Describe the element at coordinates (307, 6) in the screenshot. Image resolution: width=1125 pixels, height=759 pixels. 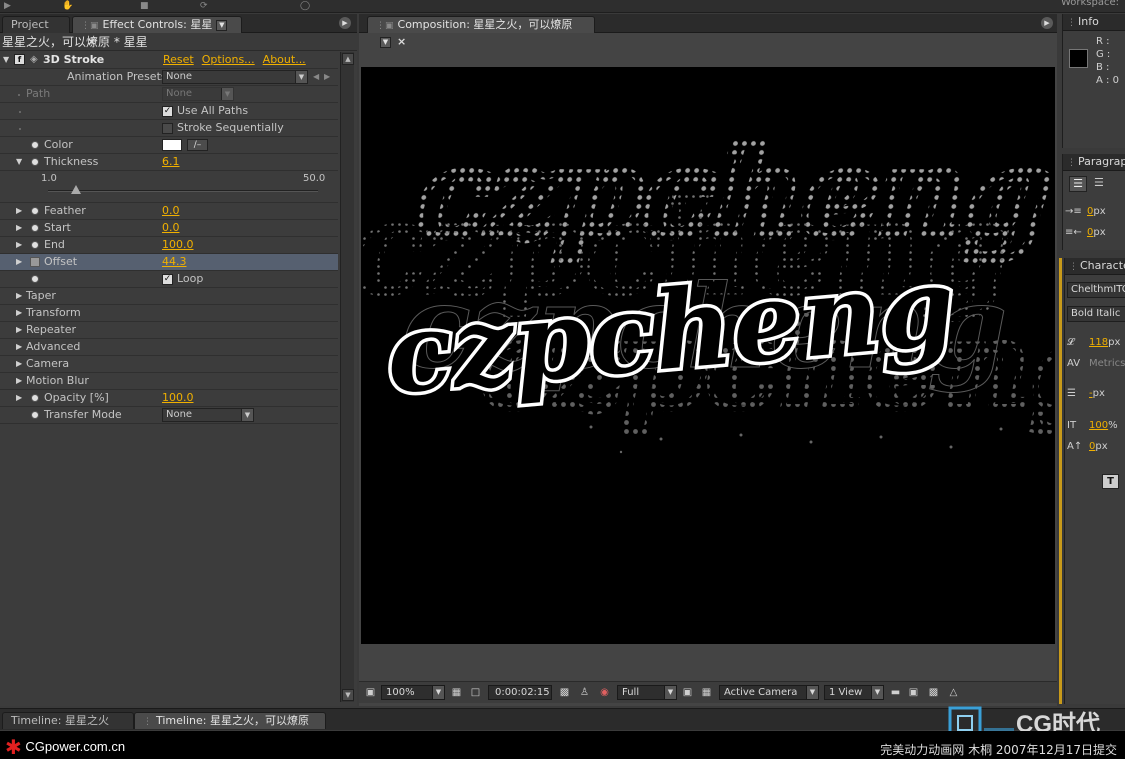
I see `pen-tool-icon: ◯` at that location.